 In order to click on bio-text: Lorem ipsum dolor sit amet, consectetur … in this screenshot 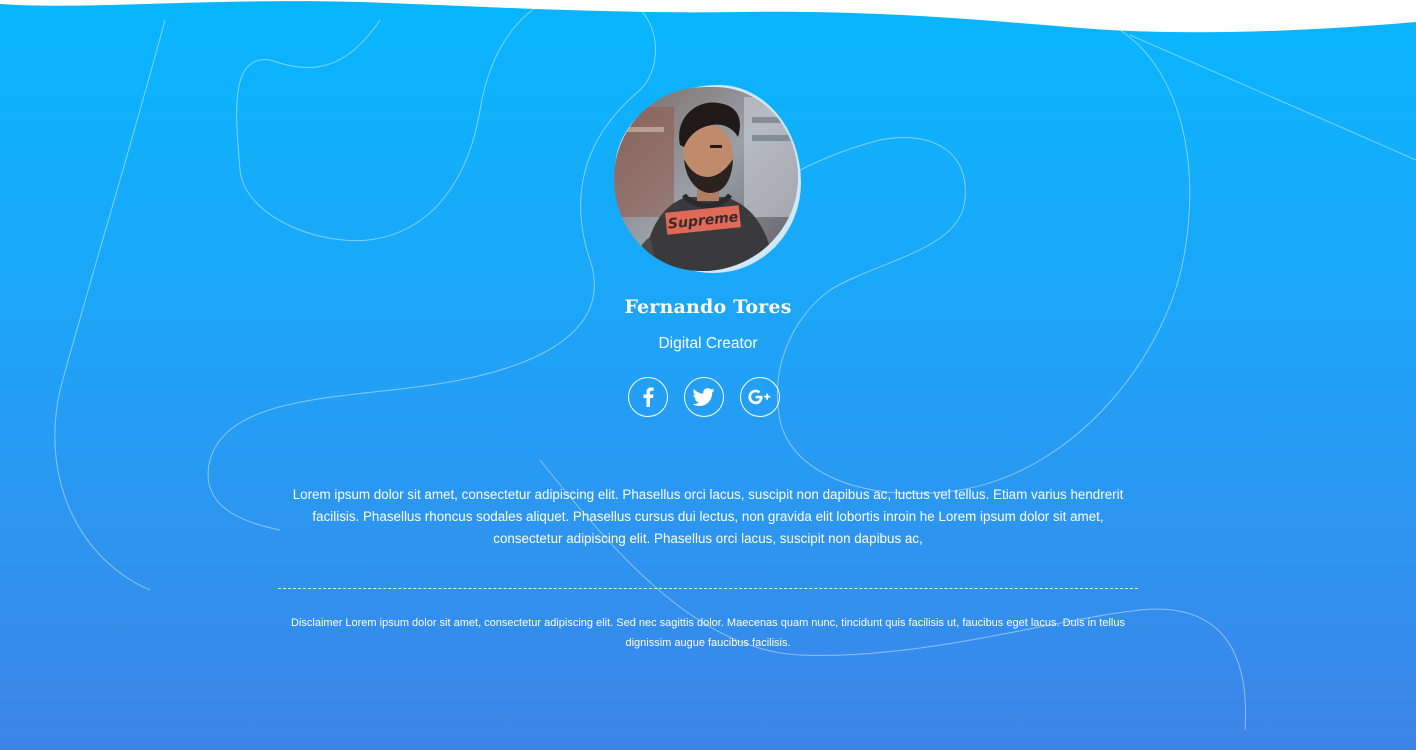, I will do `click(708, 516)`.